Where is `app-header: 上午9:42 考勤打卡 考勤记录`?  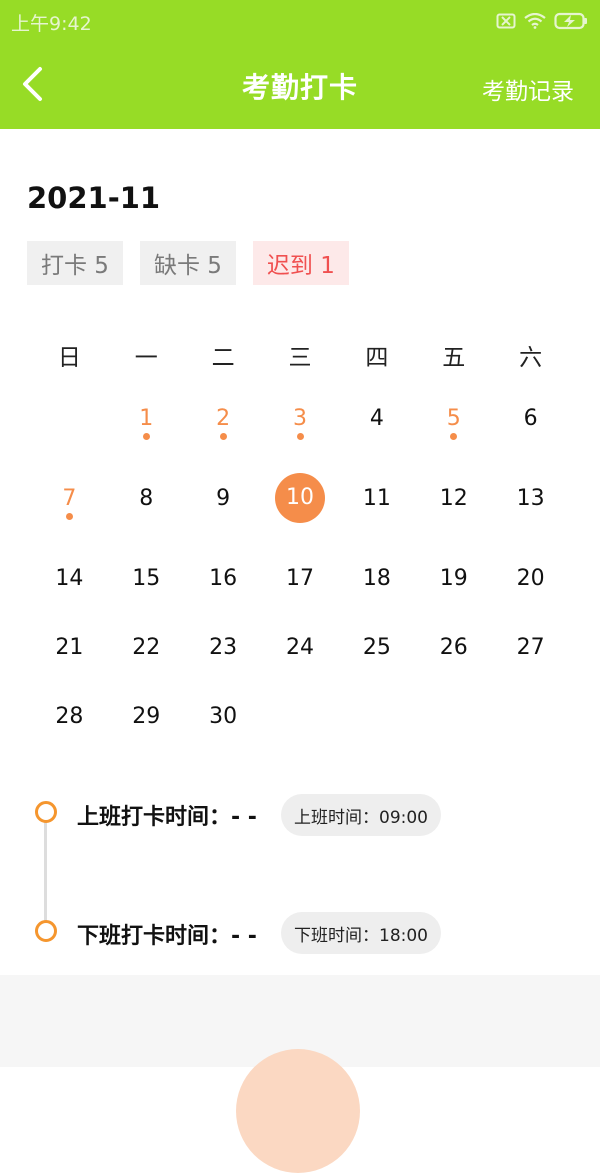
app-header: 上午9:42 考勤打卡 考勤记录 is located at coordinates (300, 64).